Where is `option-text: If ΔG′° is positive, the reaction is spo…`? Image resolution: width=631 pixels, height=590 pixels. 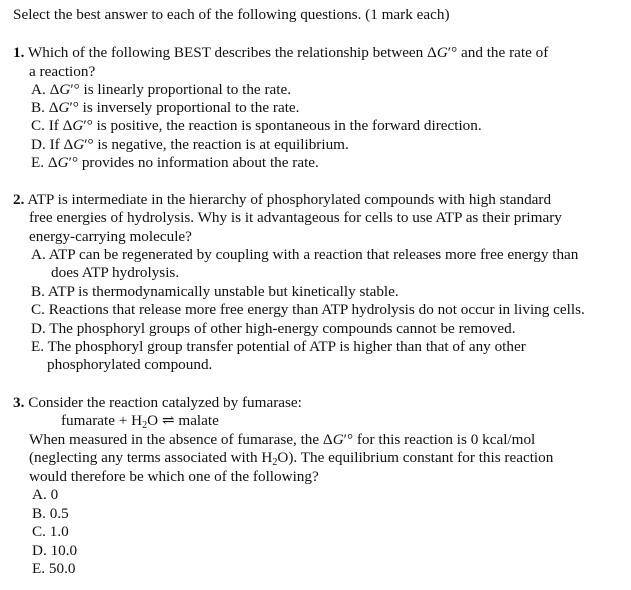
option-text: If ΔG′° is positive, the reaction is spo… is located at coordinates (265, 125).